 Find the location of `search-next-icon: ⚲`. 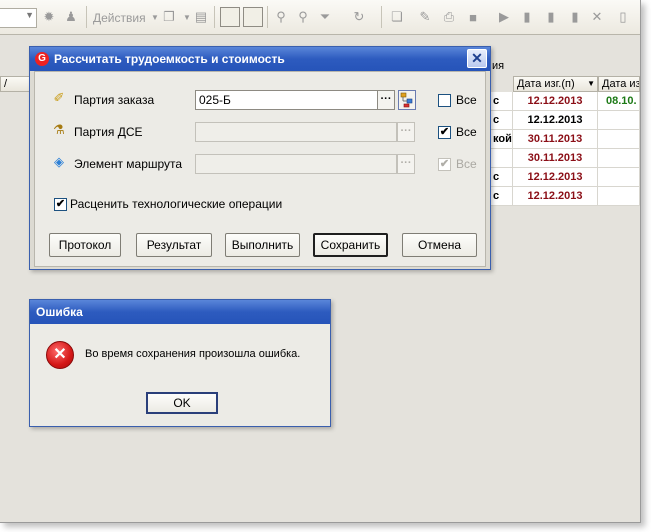

search-next-icon: ⚲ is located at coordinates (303, 17).